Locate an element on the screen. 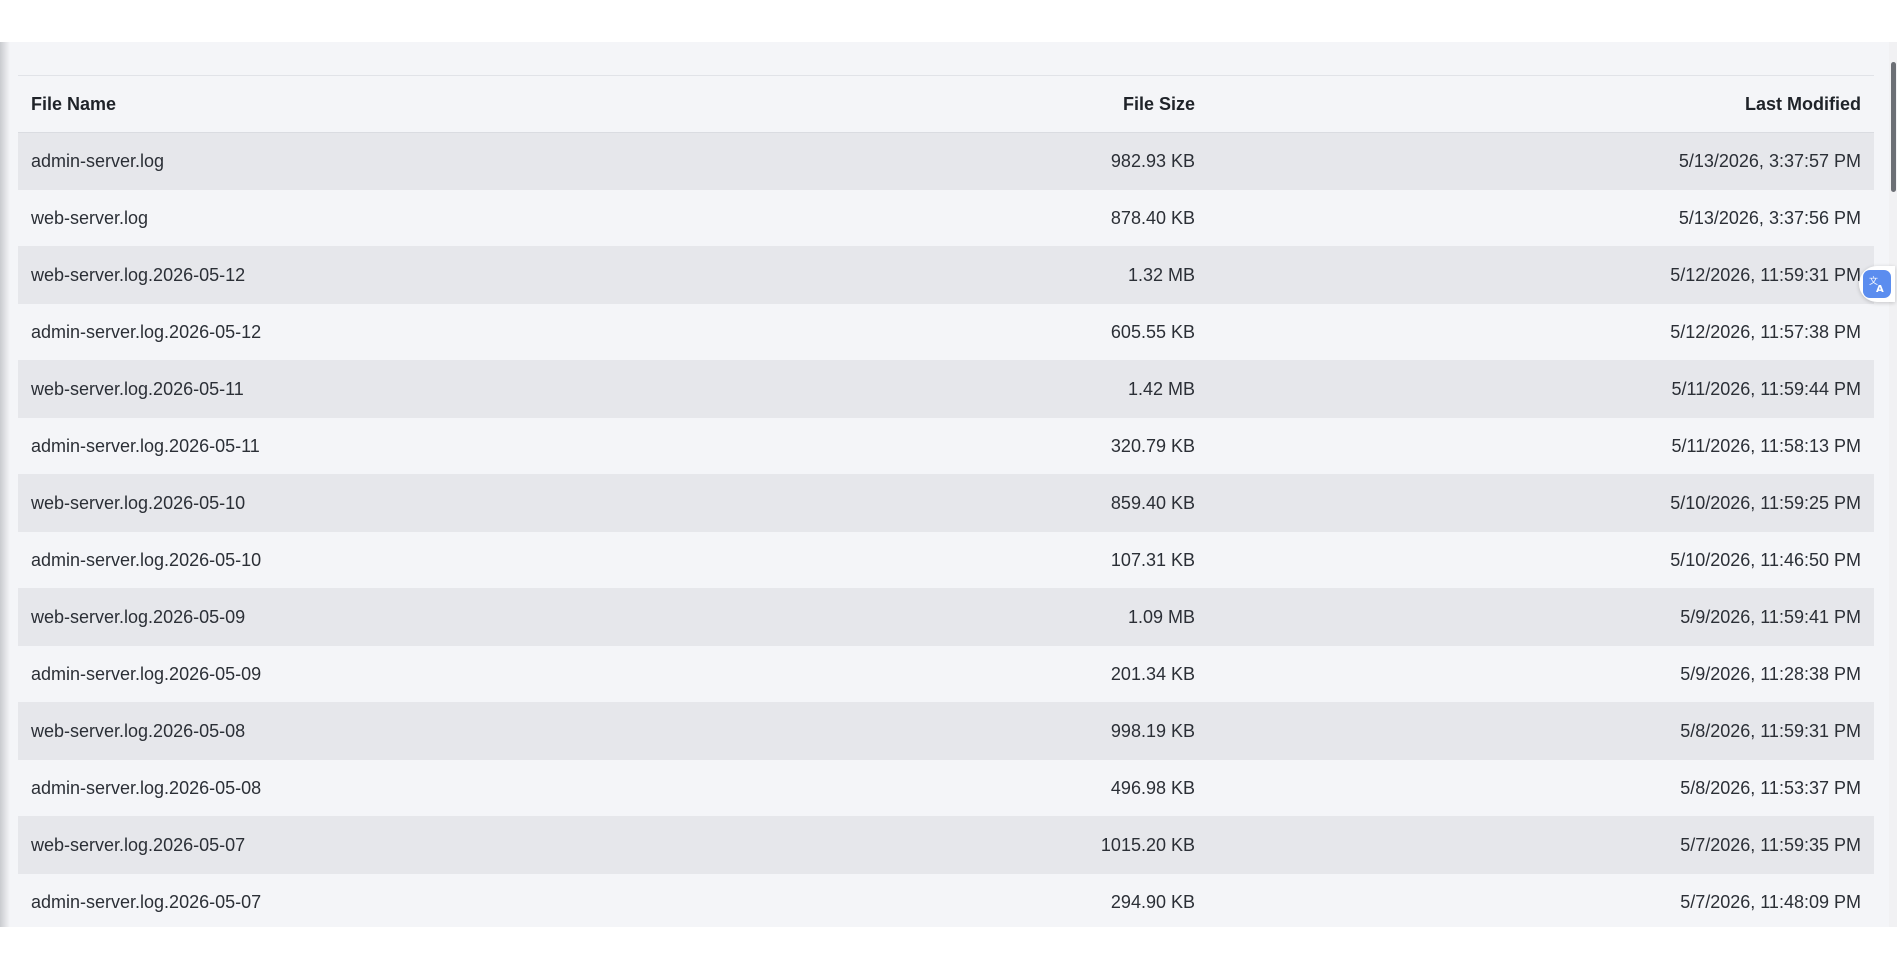 The image size is (1897, 969). last-modified-cell: 5/12/2026, 11:57:38 PM is located at coordinates (1541, 332).